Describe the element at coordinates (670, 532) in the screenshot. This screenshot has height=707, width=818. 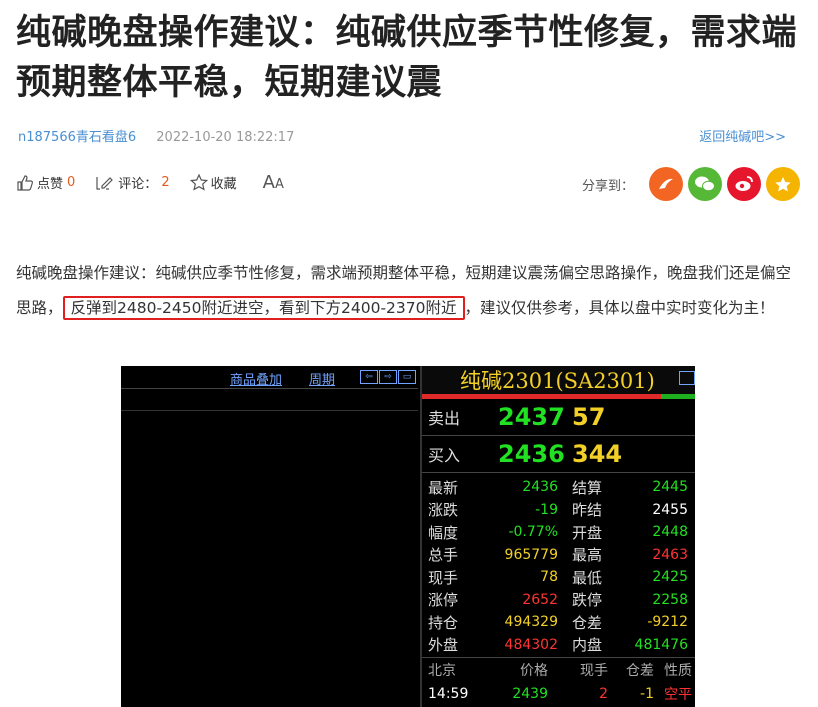
I see `stat-value: 2448` at that location.